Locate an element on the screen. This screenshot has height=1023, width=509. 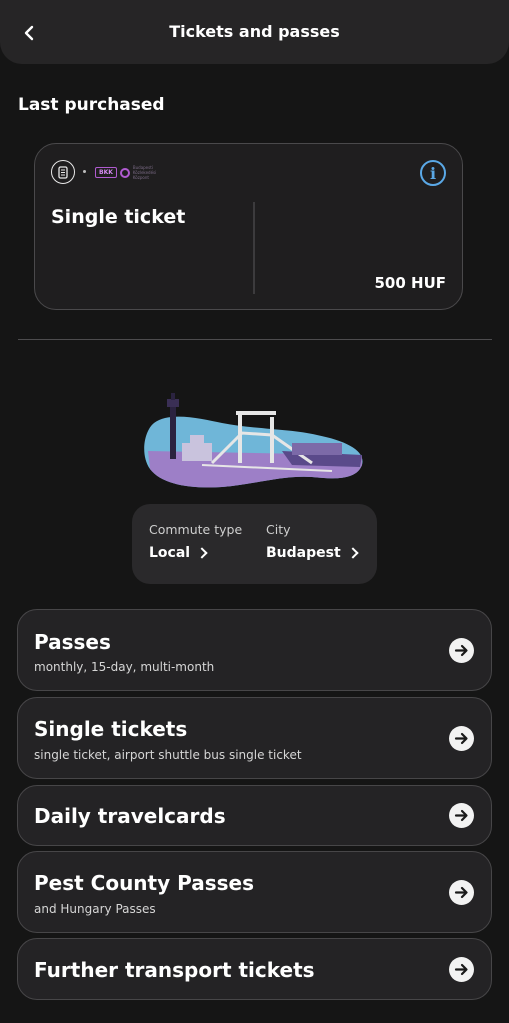
bkk-logo-text: BKK is located at coordinates (106, 172).